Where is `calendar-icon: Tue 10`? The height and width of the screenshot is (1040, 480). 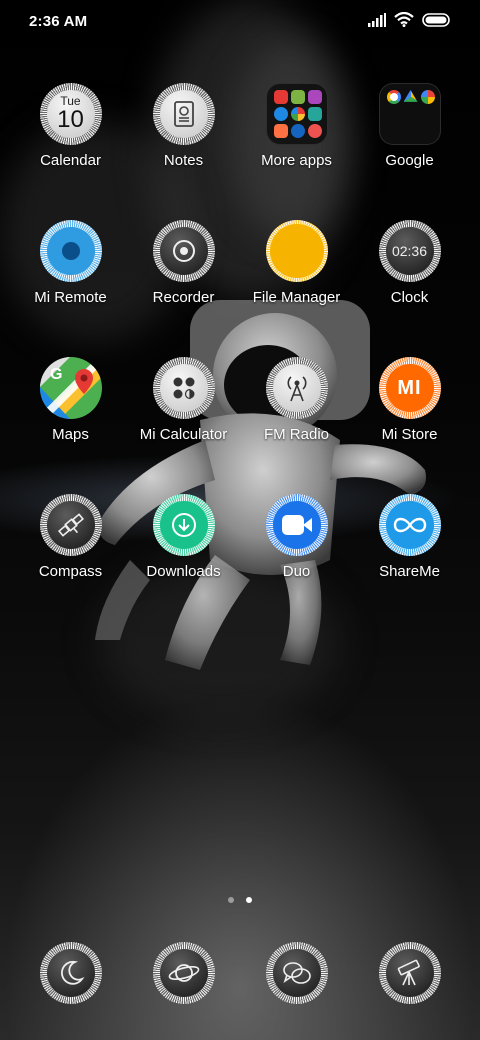 calendar-icon: Tue 10 is located at coordinates (71, 114).